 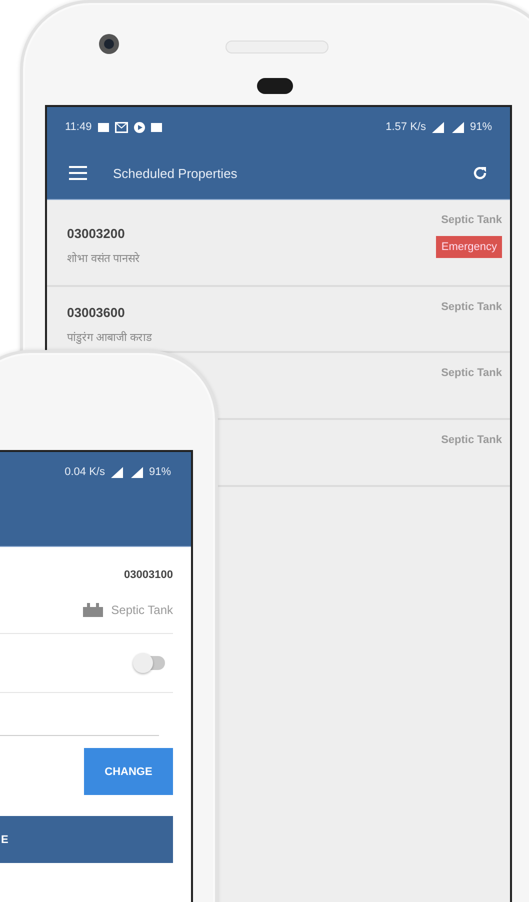 What do you see at coordinates (277, 47) in the screenshot?
I see `speaker-grille-icon` at bounding box center [277, 47].